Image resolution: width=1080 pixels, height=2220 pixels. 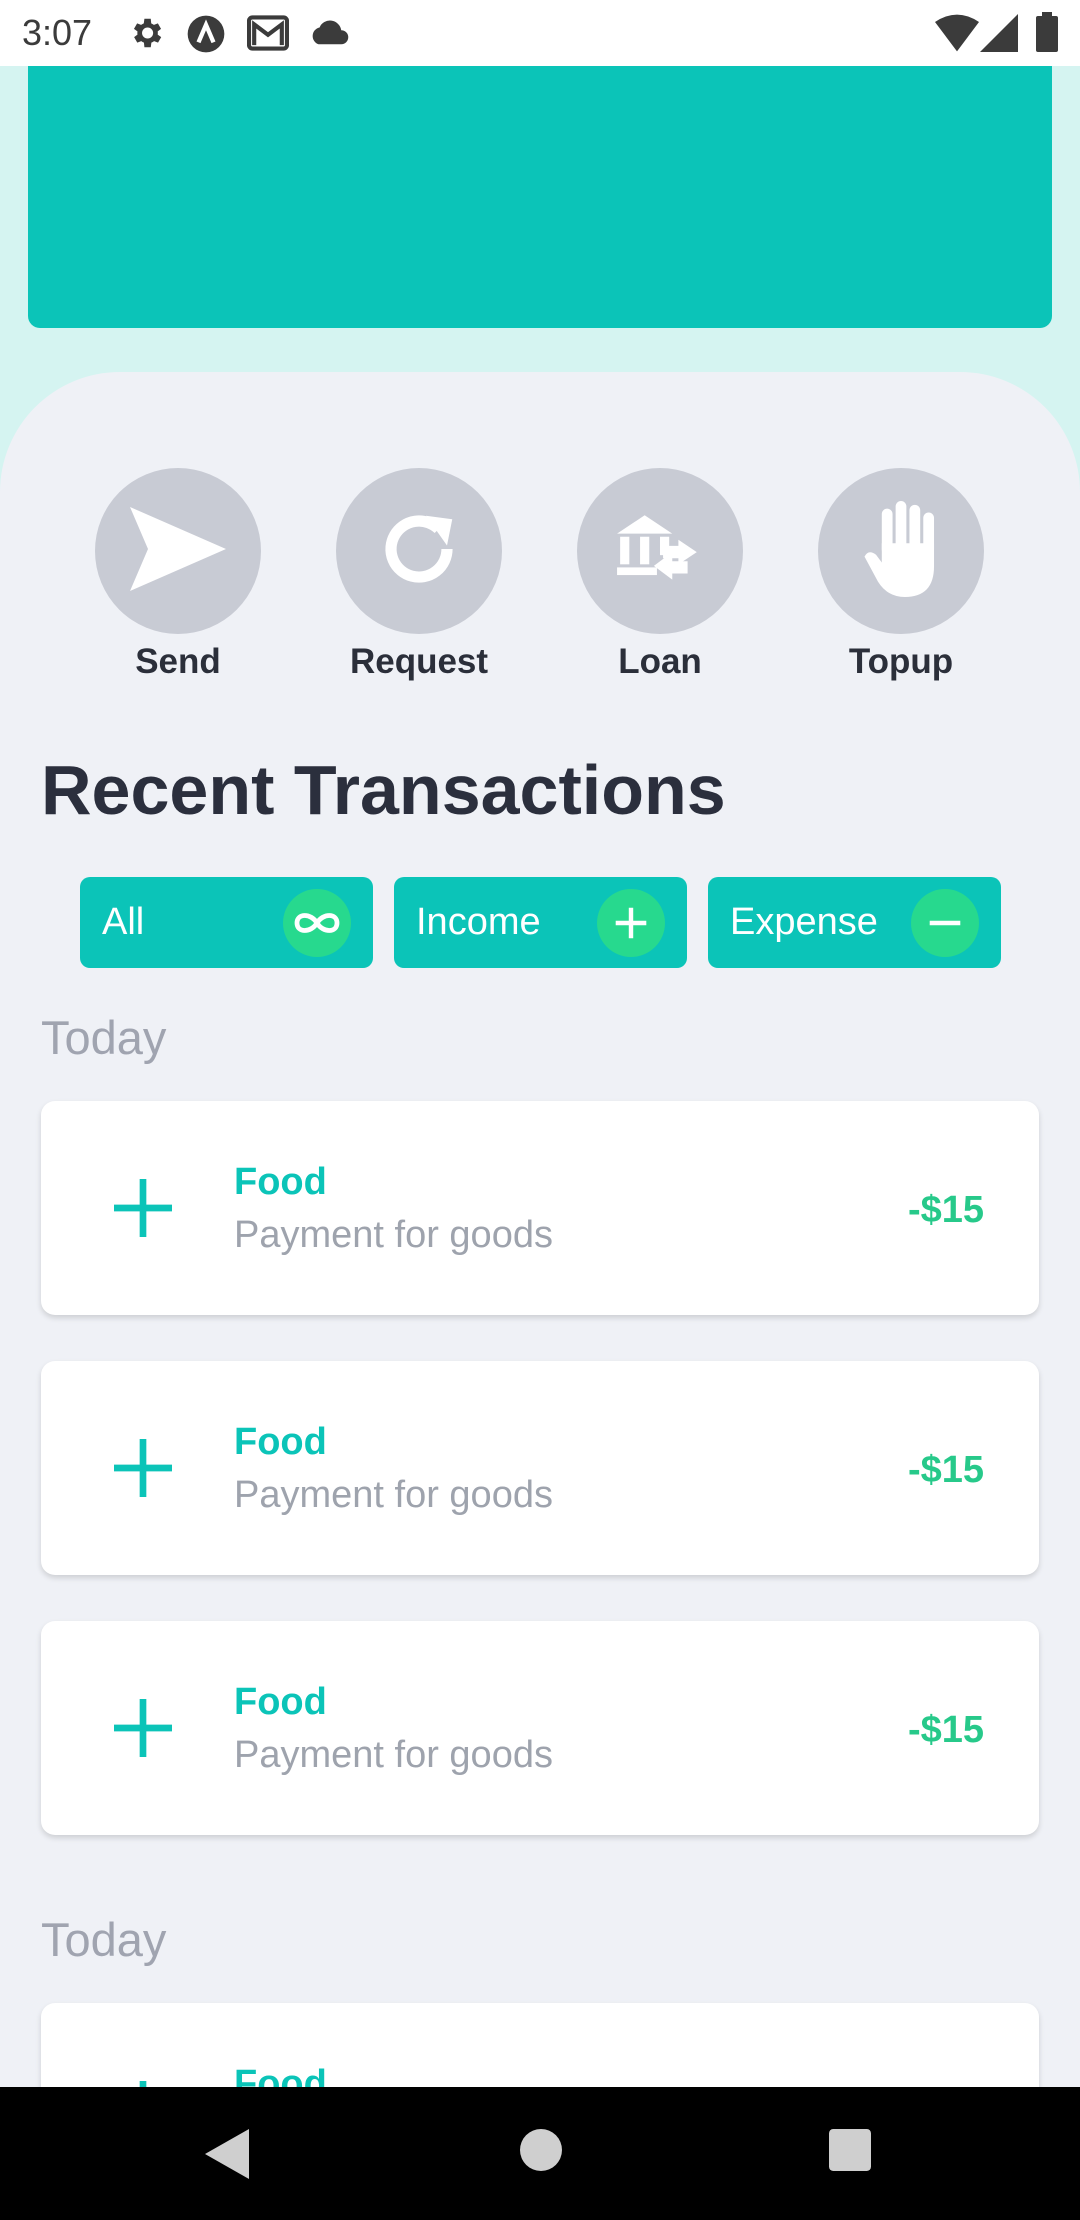 I want to click on wifi-icon, so click(x=957, y=35).